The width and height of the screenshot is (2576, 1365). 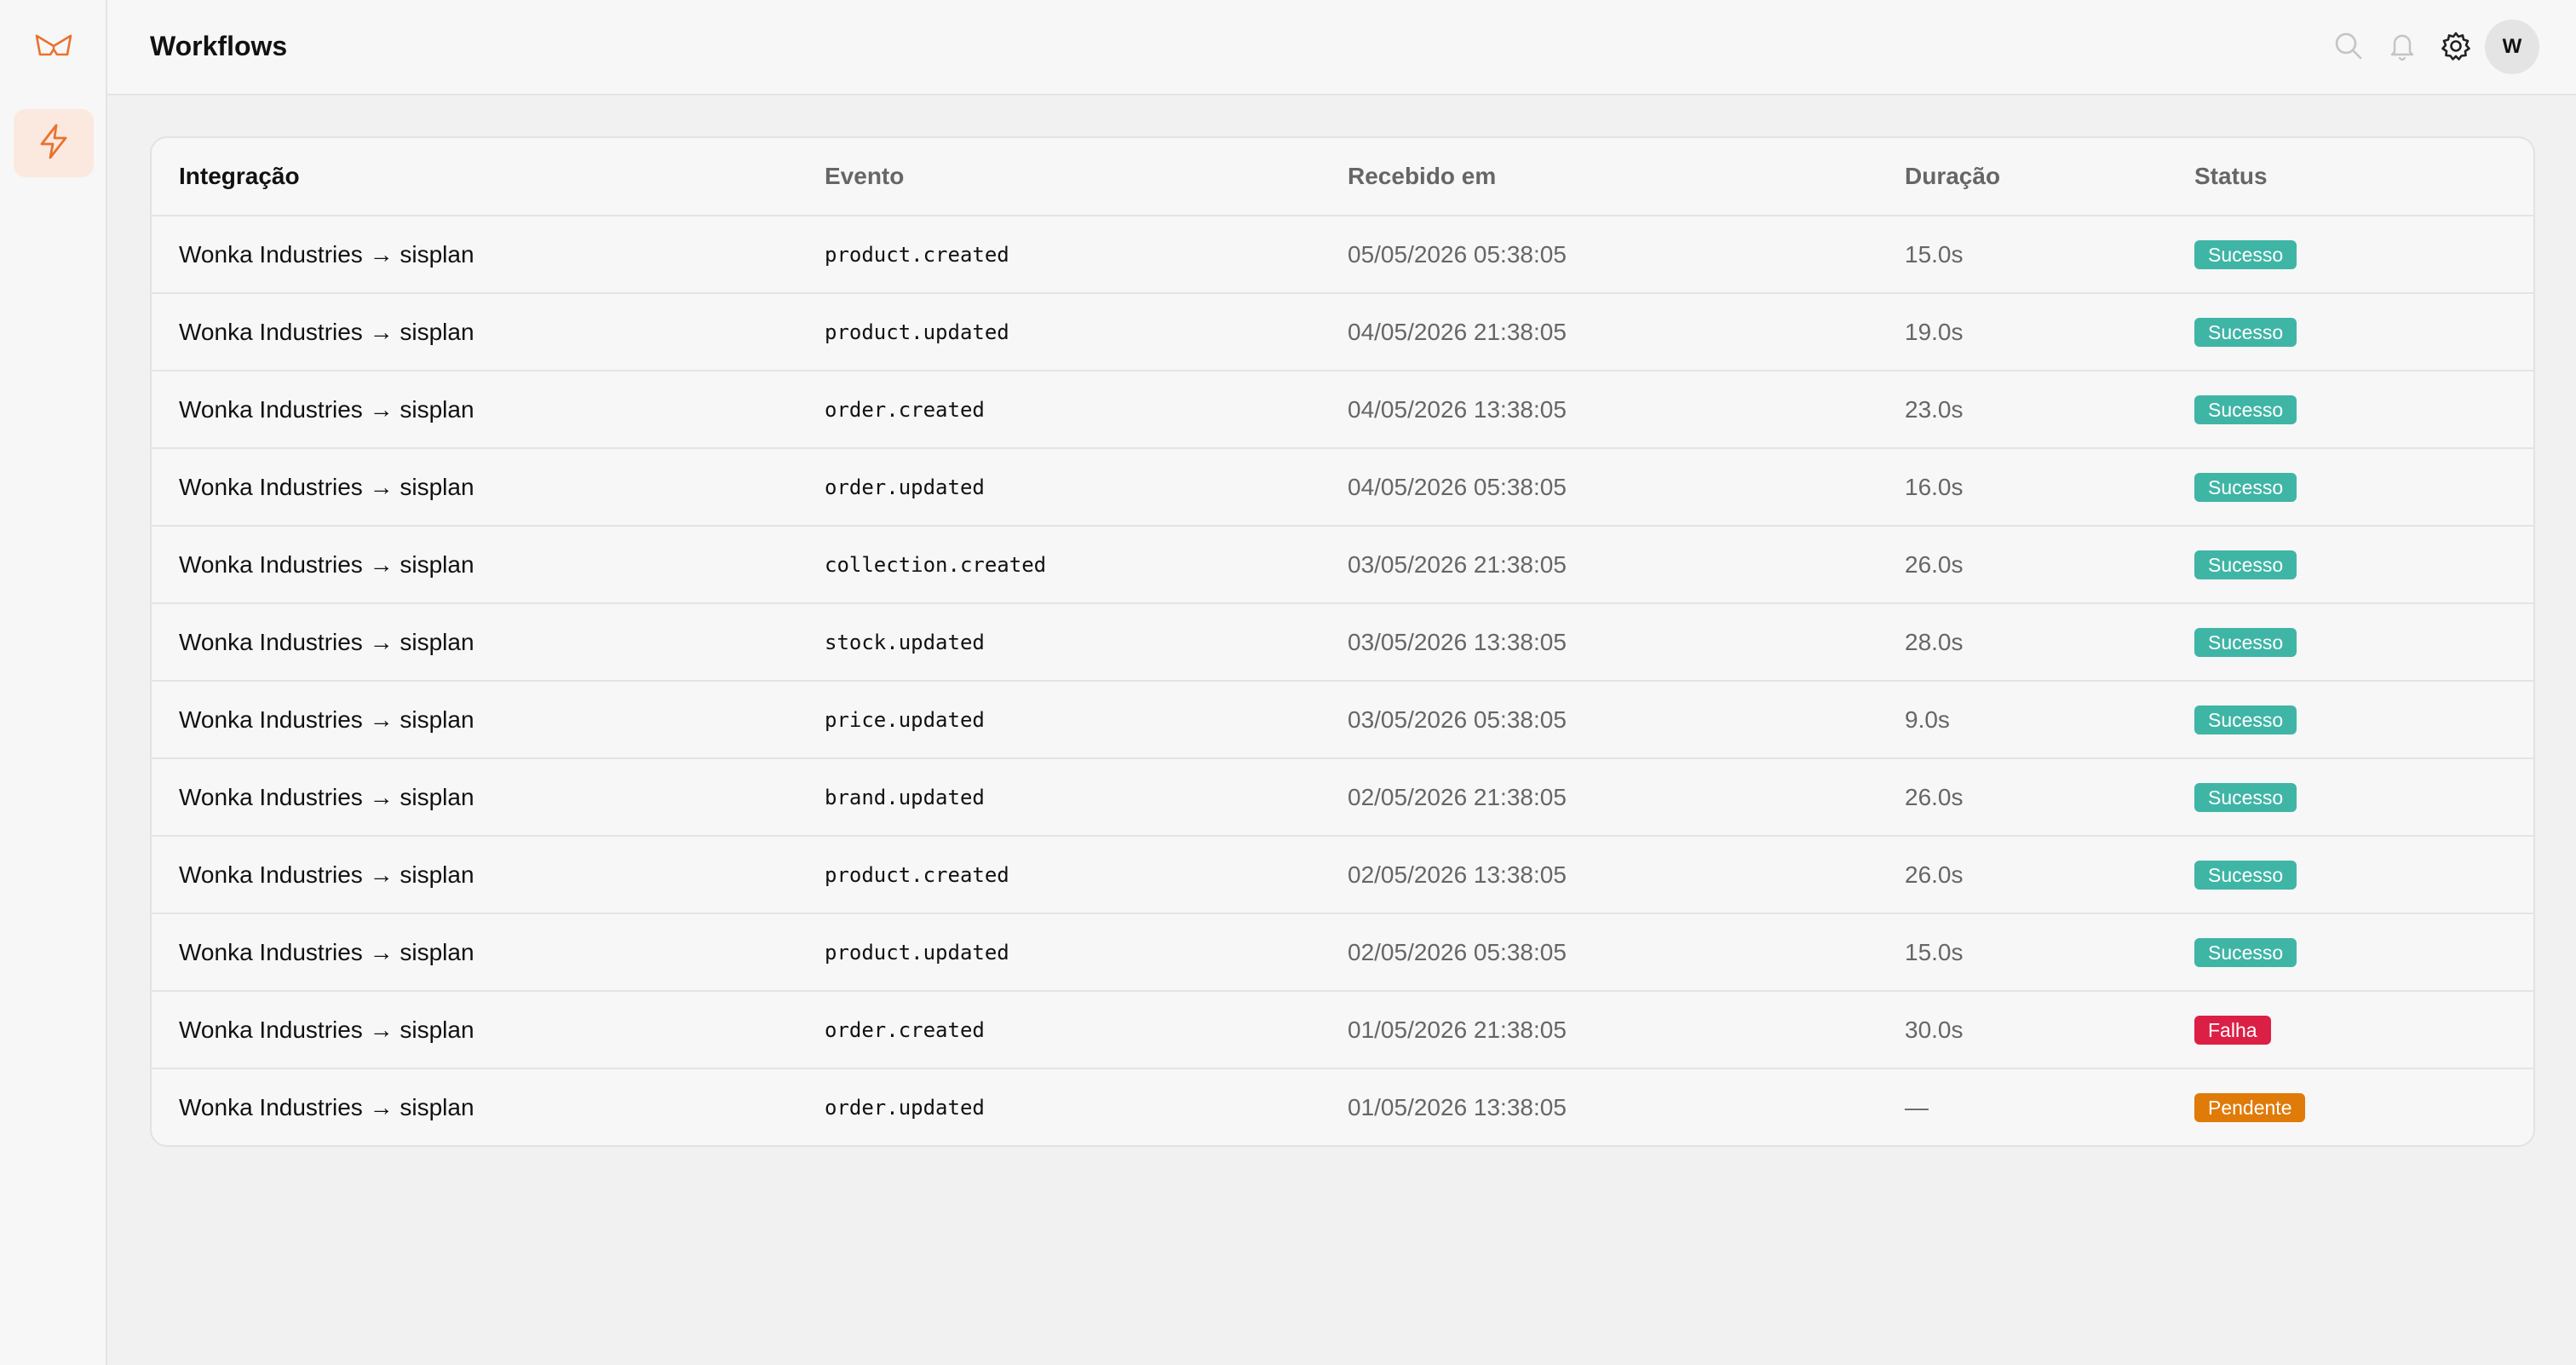 I want to click on top-bar: Workflows W, so click(x=1341, y=47).